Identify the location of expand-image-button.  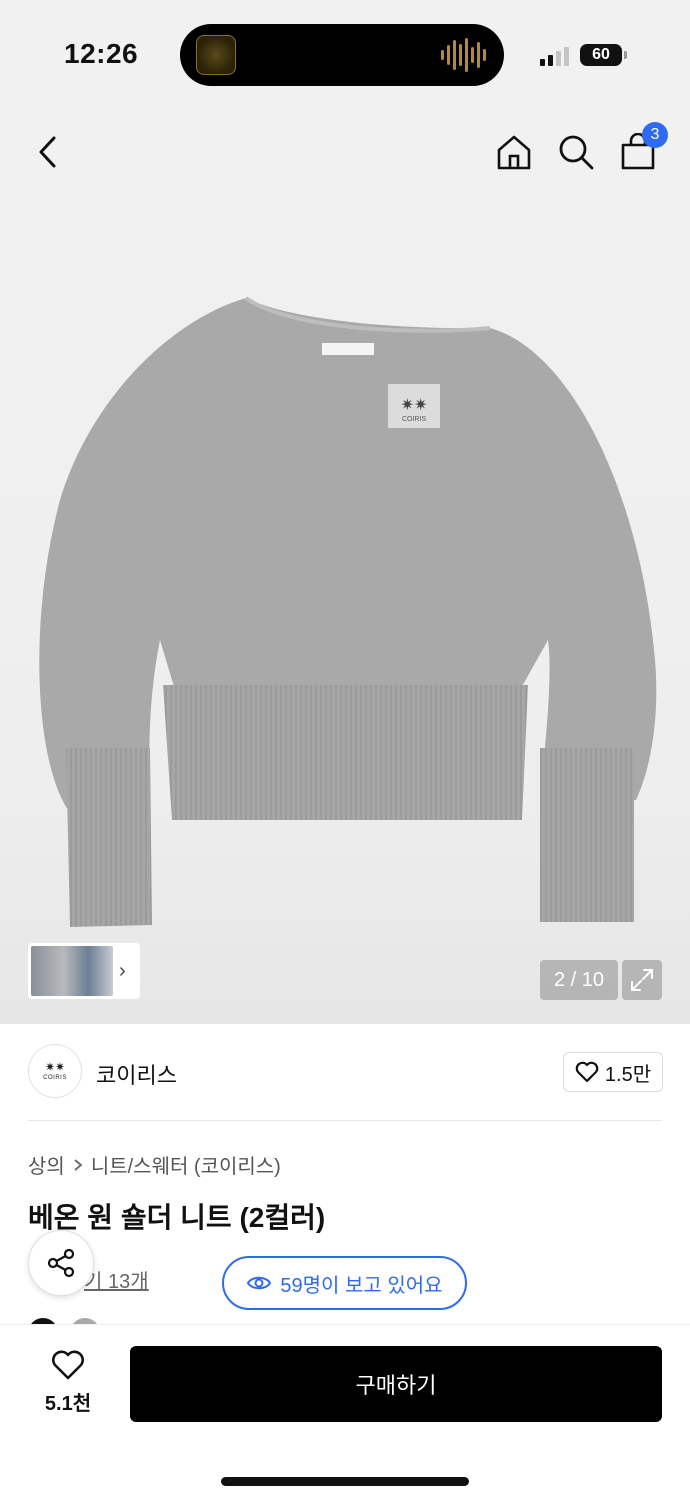
(642, 980).